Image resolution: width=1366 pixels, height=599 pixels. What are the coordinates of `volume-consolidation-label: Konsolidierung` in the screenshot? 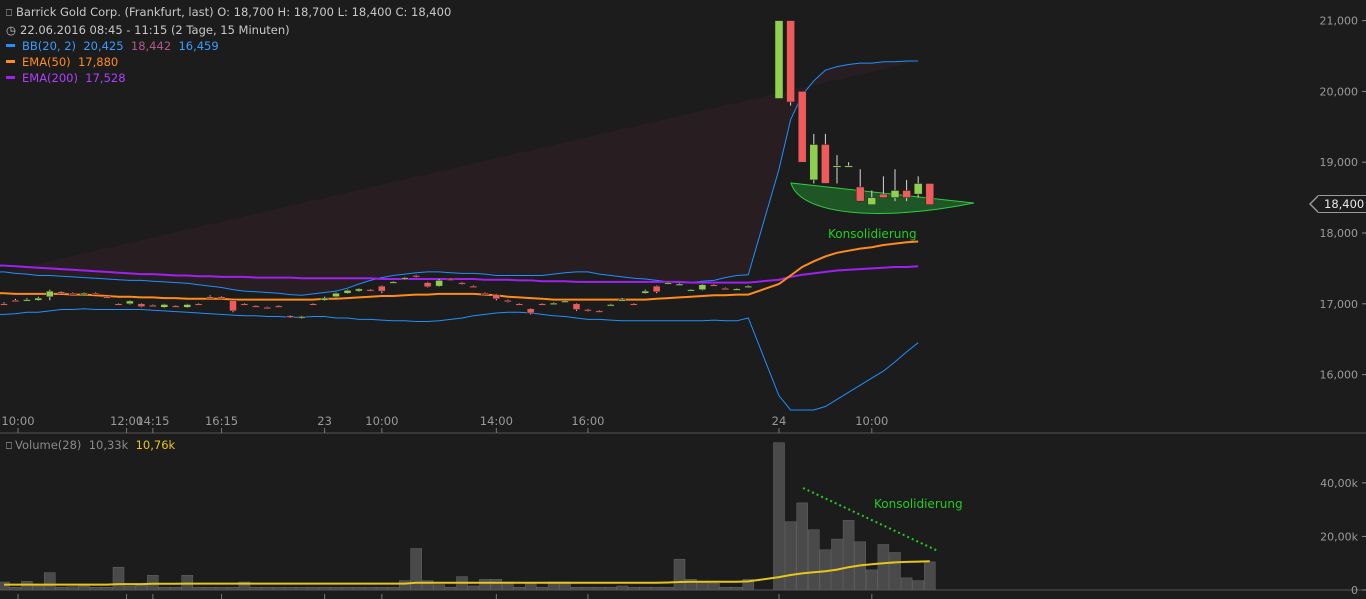 It's located at (918, 504).